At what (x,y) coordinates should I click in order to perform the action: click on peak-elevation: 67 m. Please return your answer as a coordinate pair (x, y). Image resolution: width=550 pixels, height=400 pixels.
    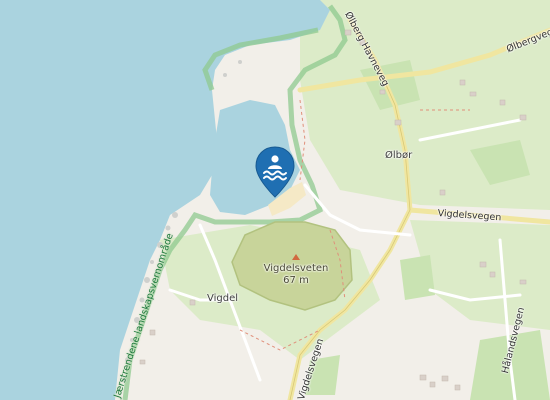
    Looking at the image, I should click on (296, 280).